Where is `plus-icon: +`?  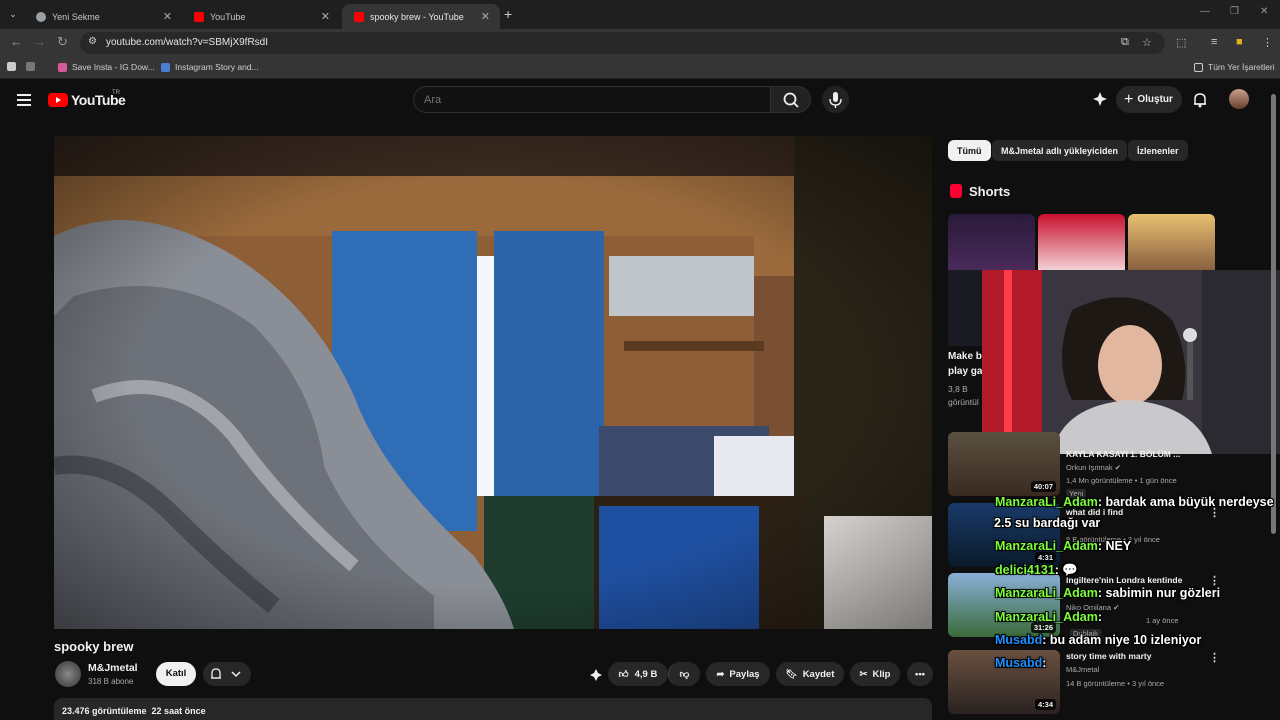 plus-icon: + is located at coordinates (1129, 99).